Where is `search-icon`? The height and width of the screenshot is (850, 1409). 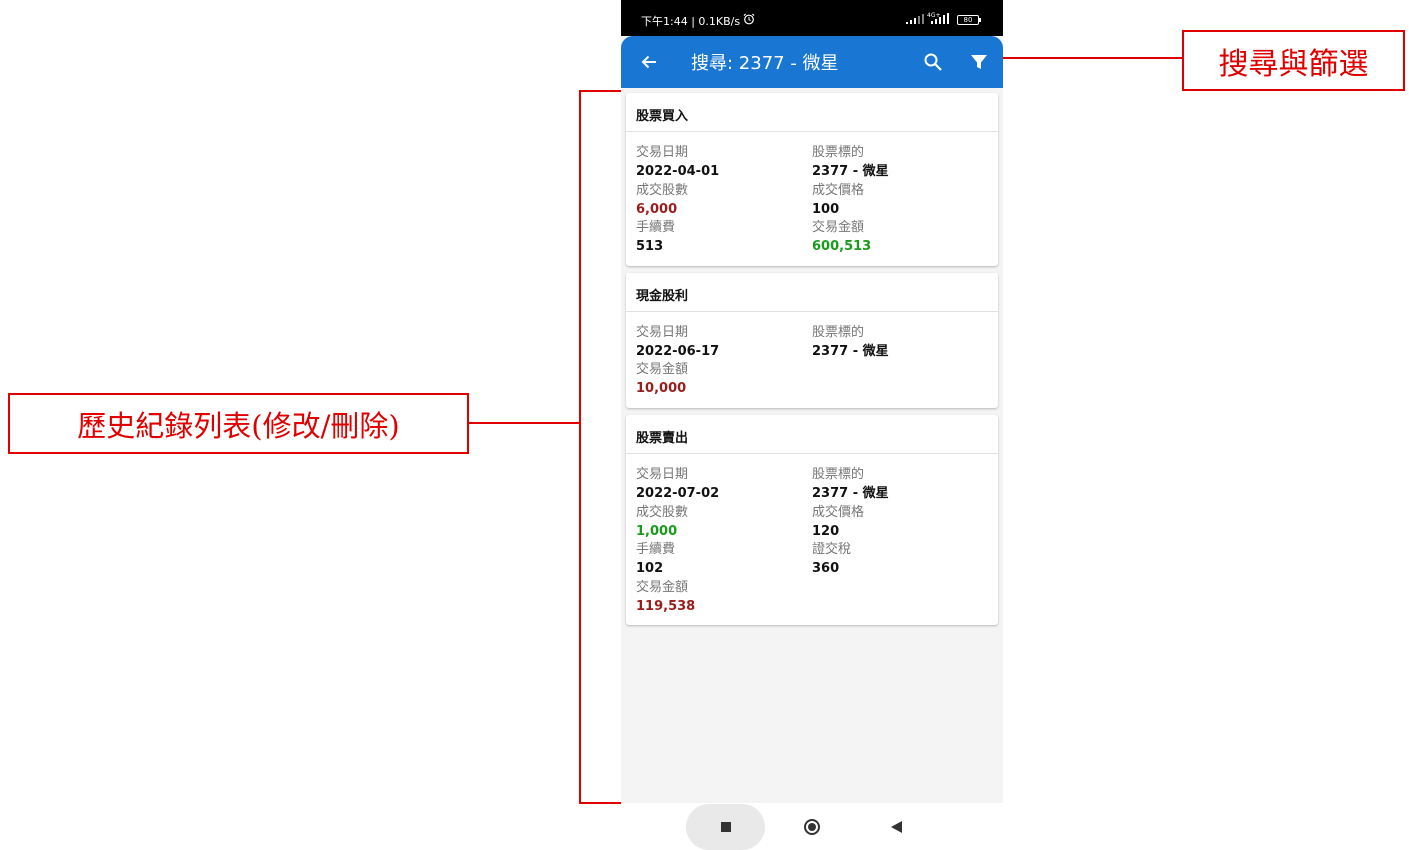 search-icon is located at coordinates (933, 62).